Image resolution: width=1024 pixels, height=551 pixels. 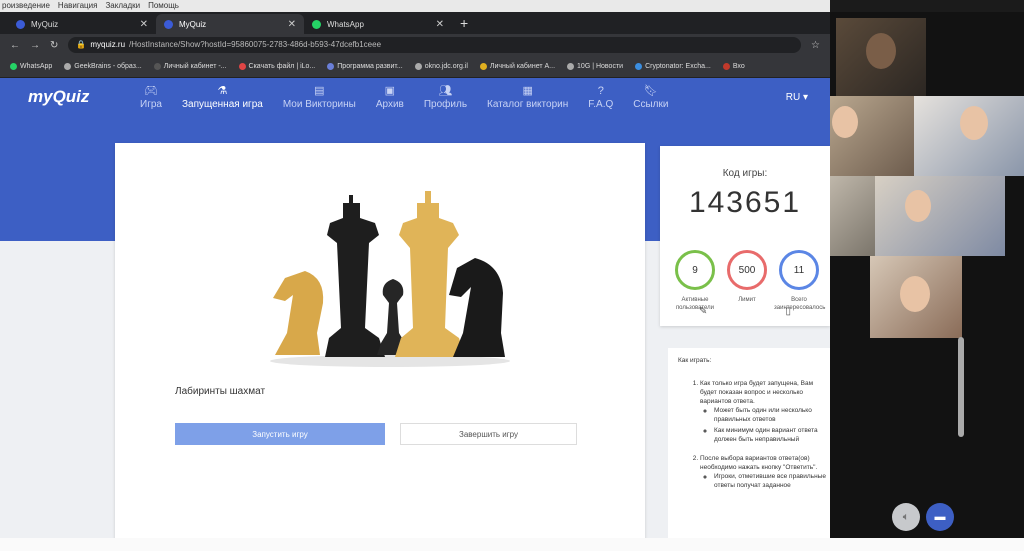 I want to click on nav-item-faq: ? F.A.Q, so click(x=600, y=97).